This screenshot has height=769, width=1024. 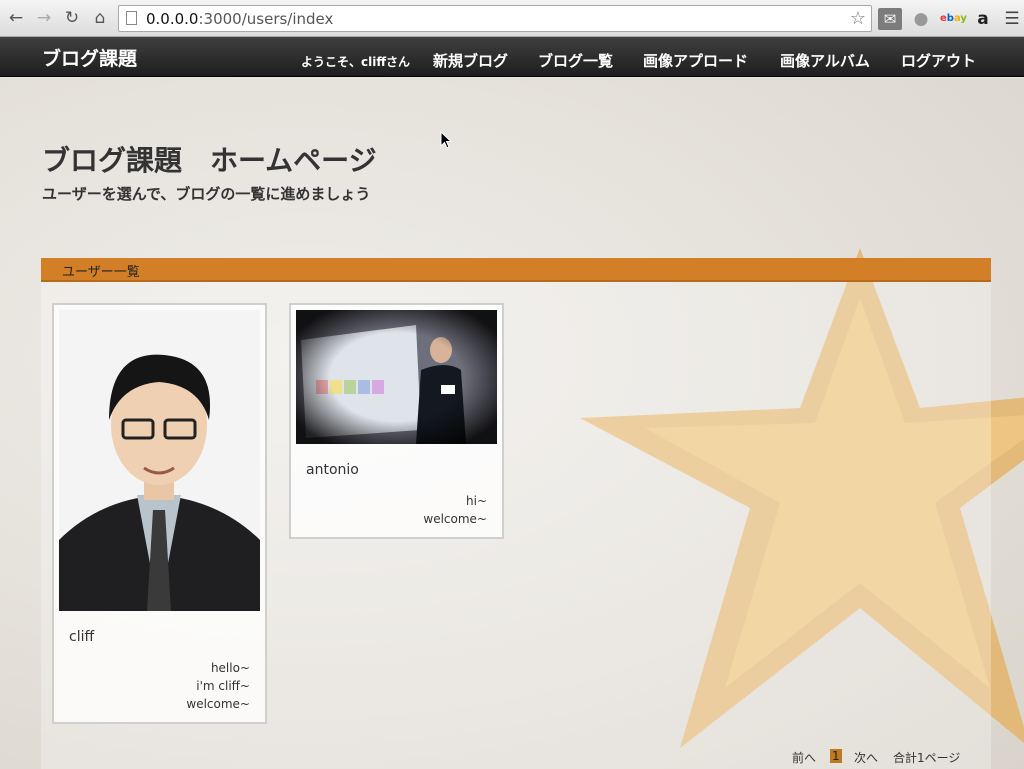 What do you see at coordinates (1012, 19) in the screenshot?
I see `menu-icon: ☰` at bounding box center [1012, 19].